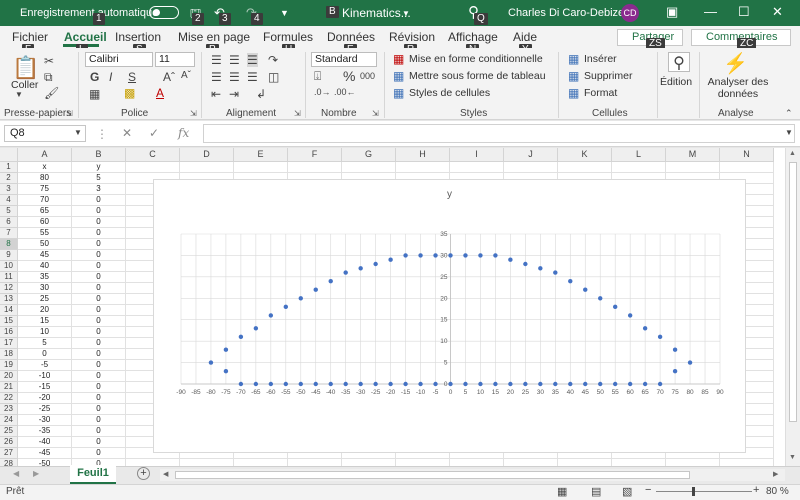 The height and width of the screenshot is (500, 800). I want to click on row-header-7: 7, so click(9, 233).